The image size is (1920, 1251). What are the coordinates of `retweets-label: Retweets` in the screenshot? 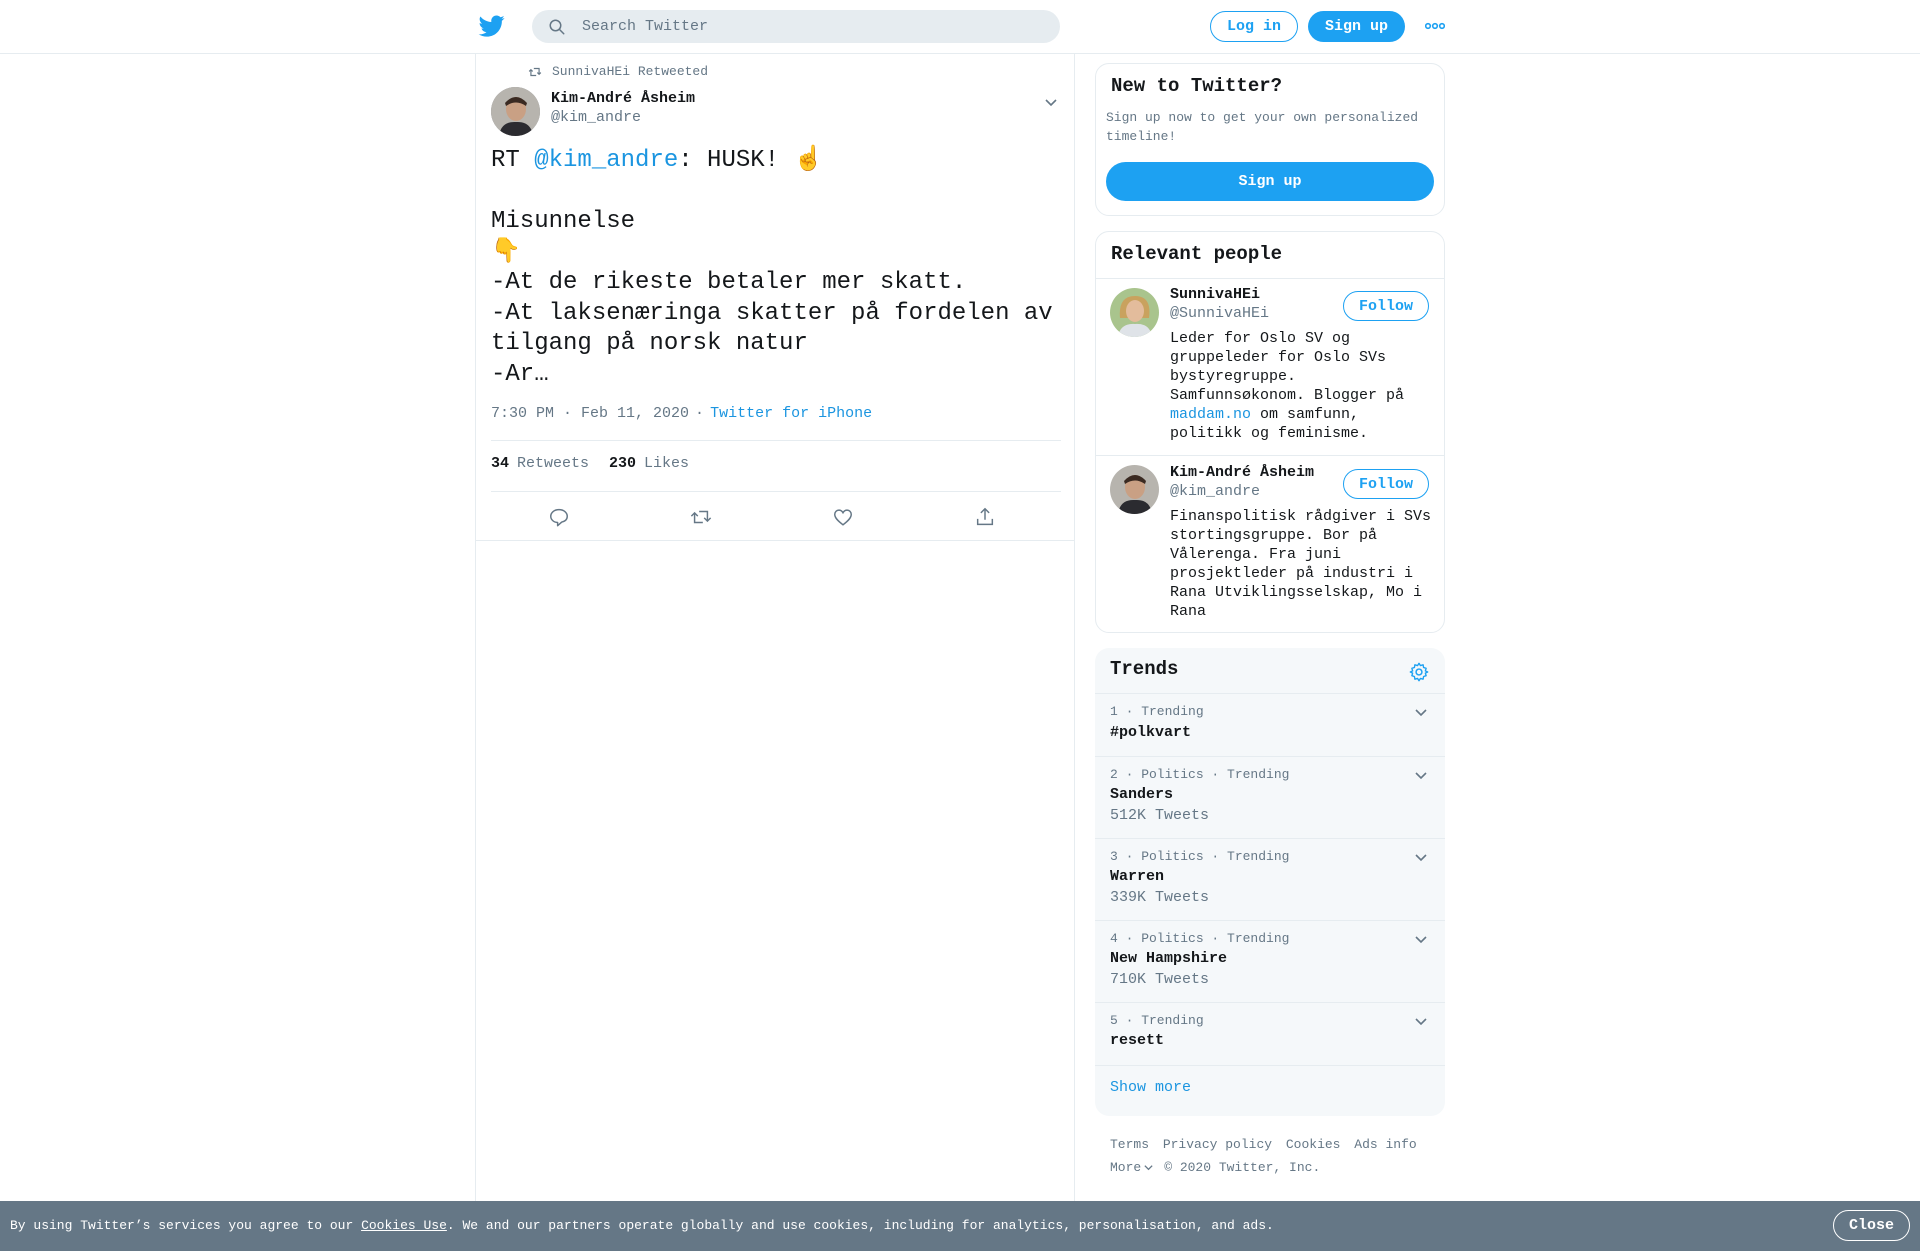 It's located at (553, 463).